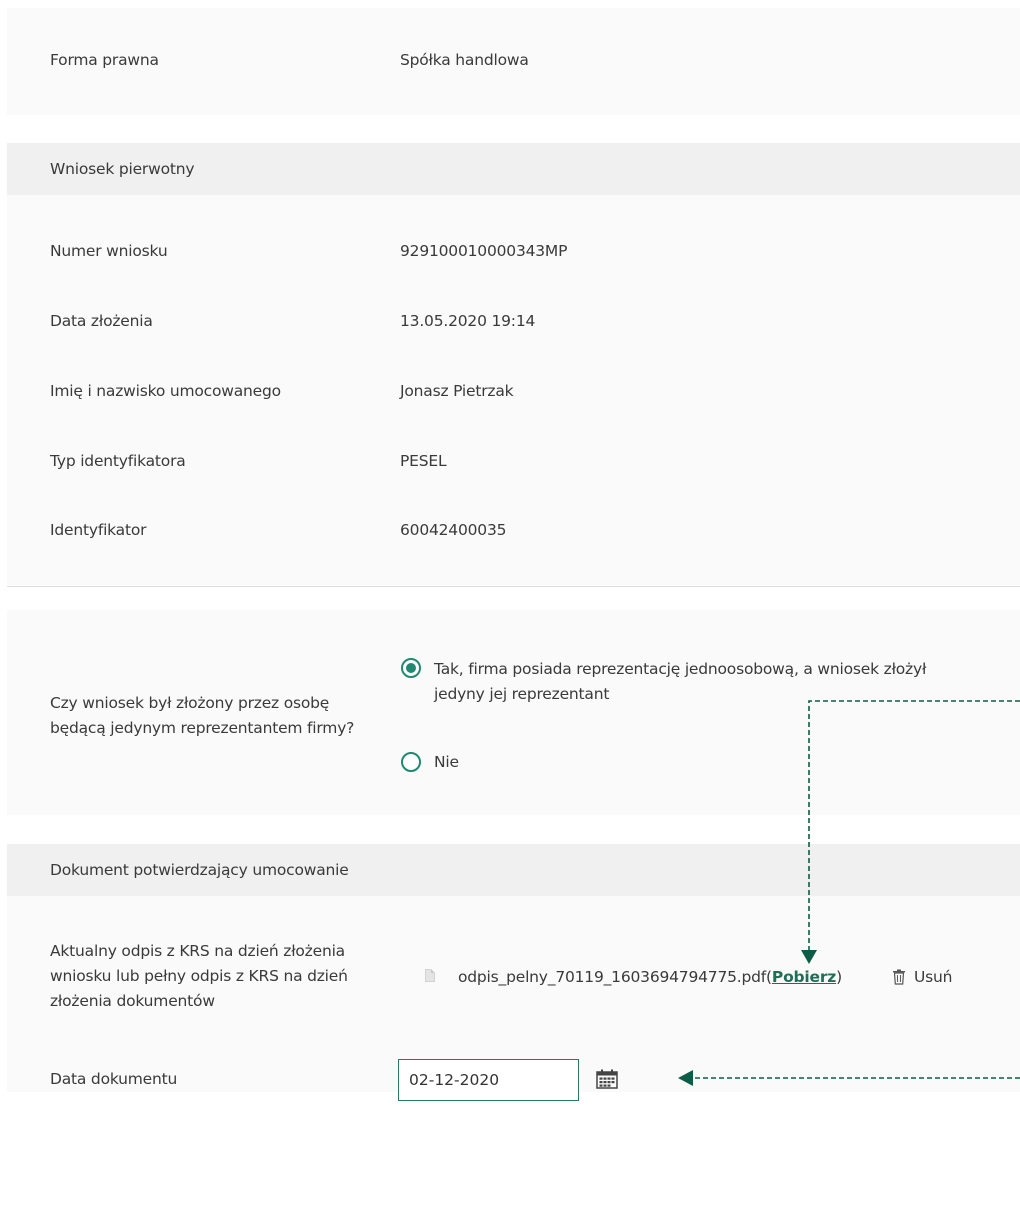 Image resolution: width=1020 pixels, height=1208 pixels. I want to click on submission-date-value: 13.05.2020 19:14, so click(468, 321).